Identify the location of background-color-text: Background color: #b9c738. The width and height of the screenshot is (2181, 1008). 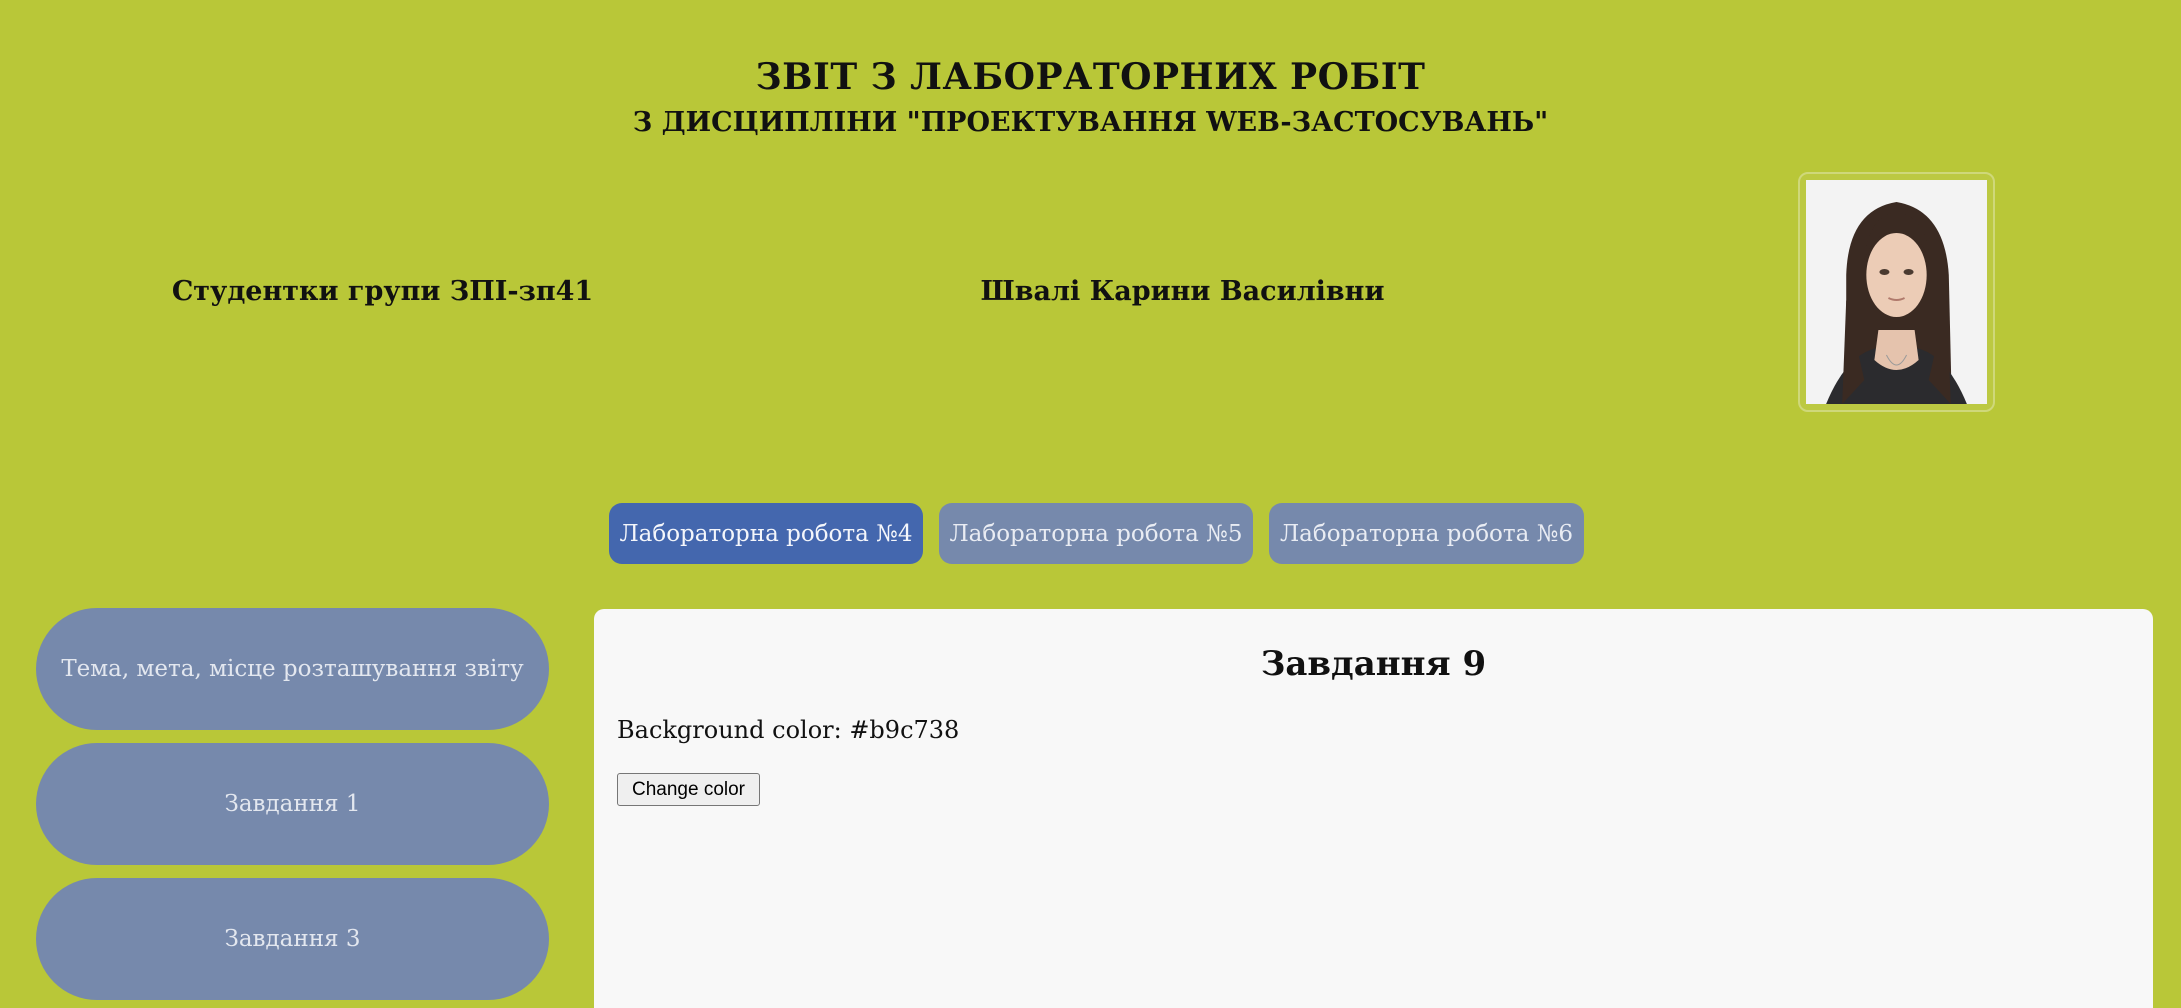
(788, 730).